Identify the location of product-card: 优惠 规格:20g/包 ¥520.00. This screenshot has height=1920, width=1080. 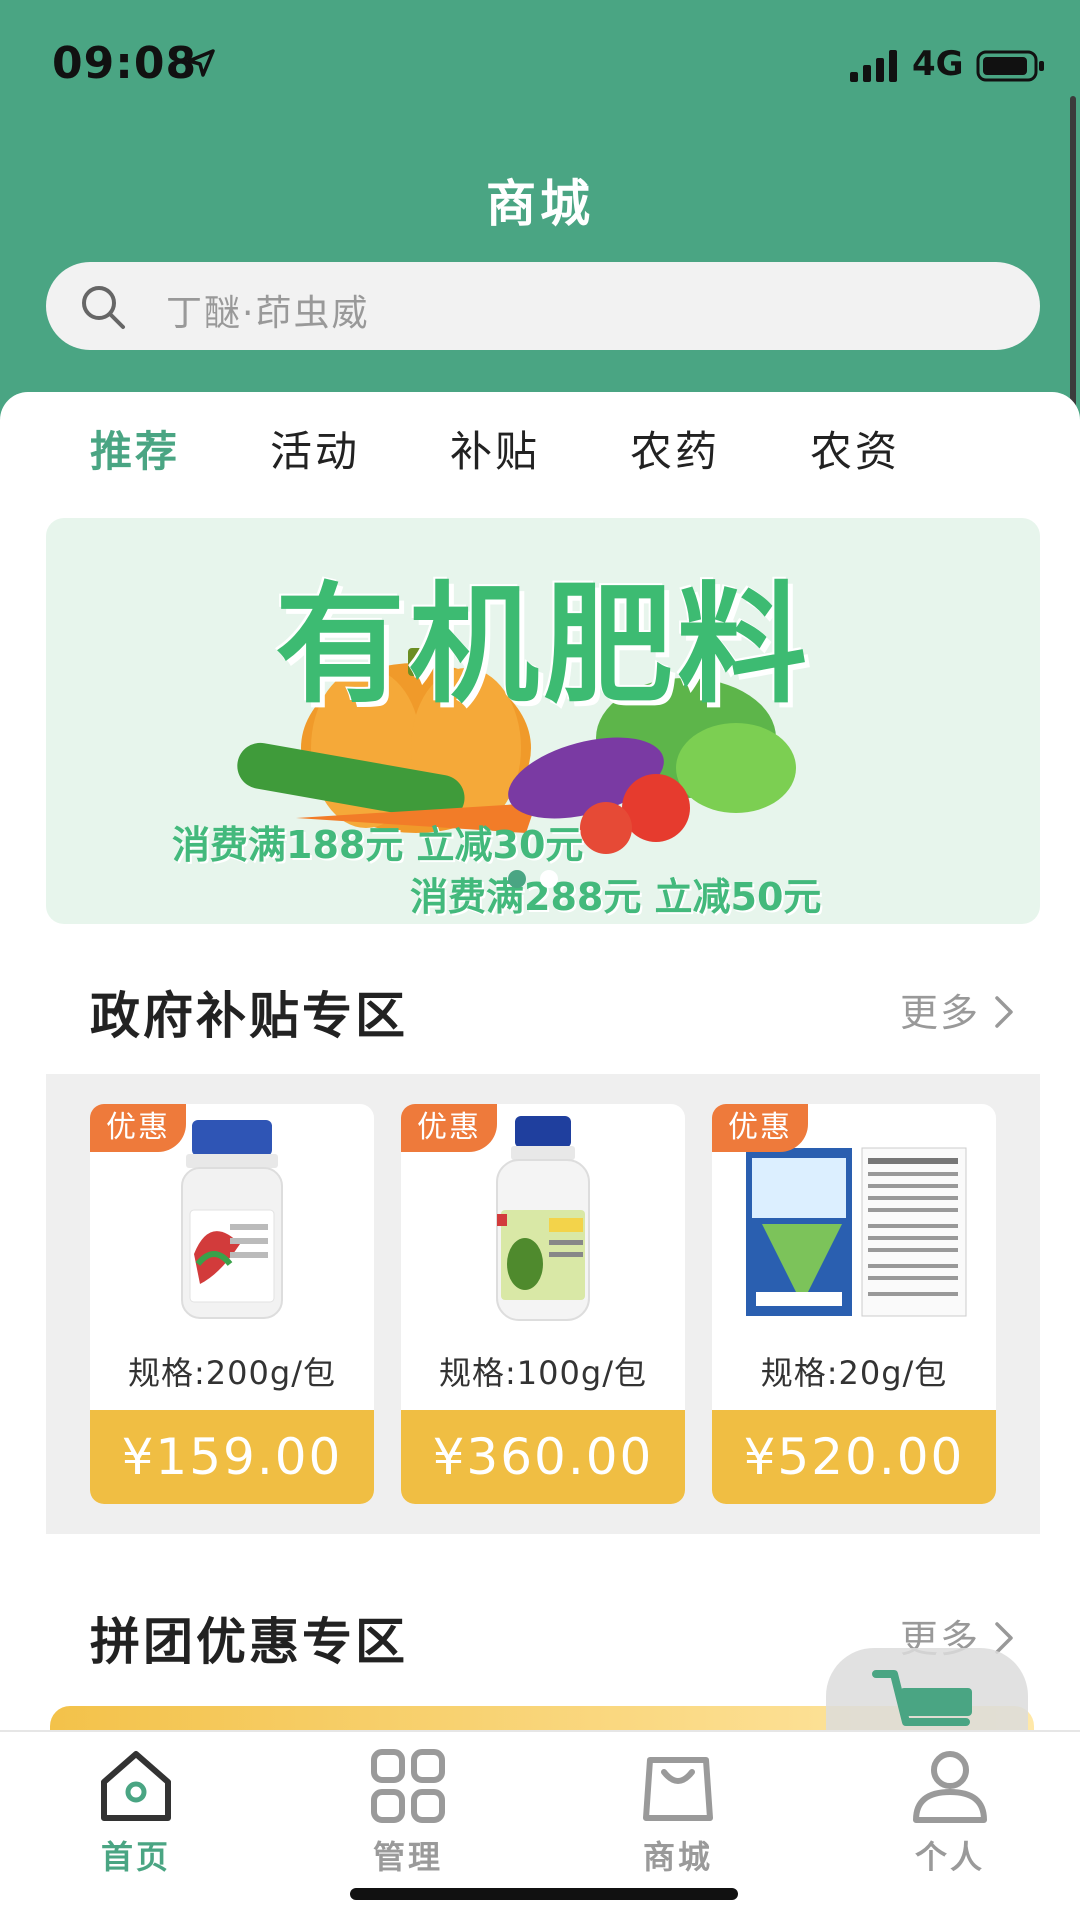
(854, 1304).